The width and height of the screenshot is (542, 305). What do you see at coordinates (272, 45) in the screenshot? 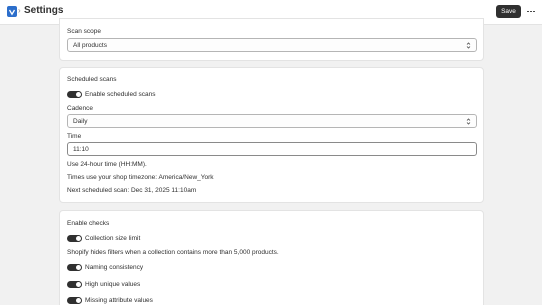
I see `scan-scope-select: All products` at bounding box center [272, 45].